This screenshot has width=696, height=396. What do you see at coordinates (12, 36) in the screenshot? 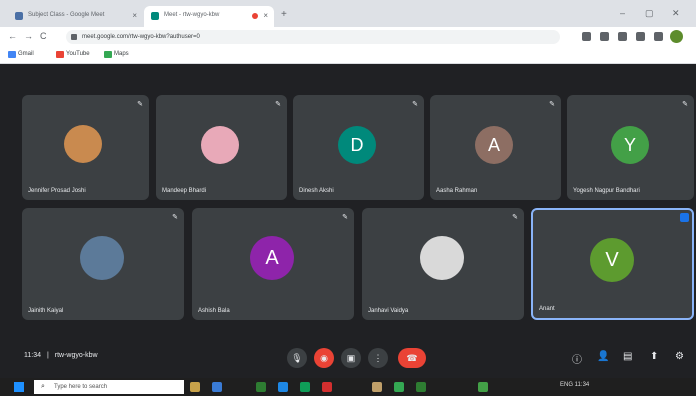
I see `back-button: ←` at bounding box center [12, 36].